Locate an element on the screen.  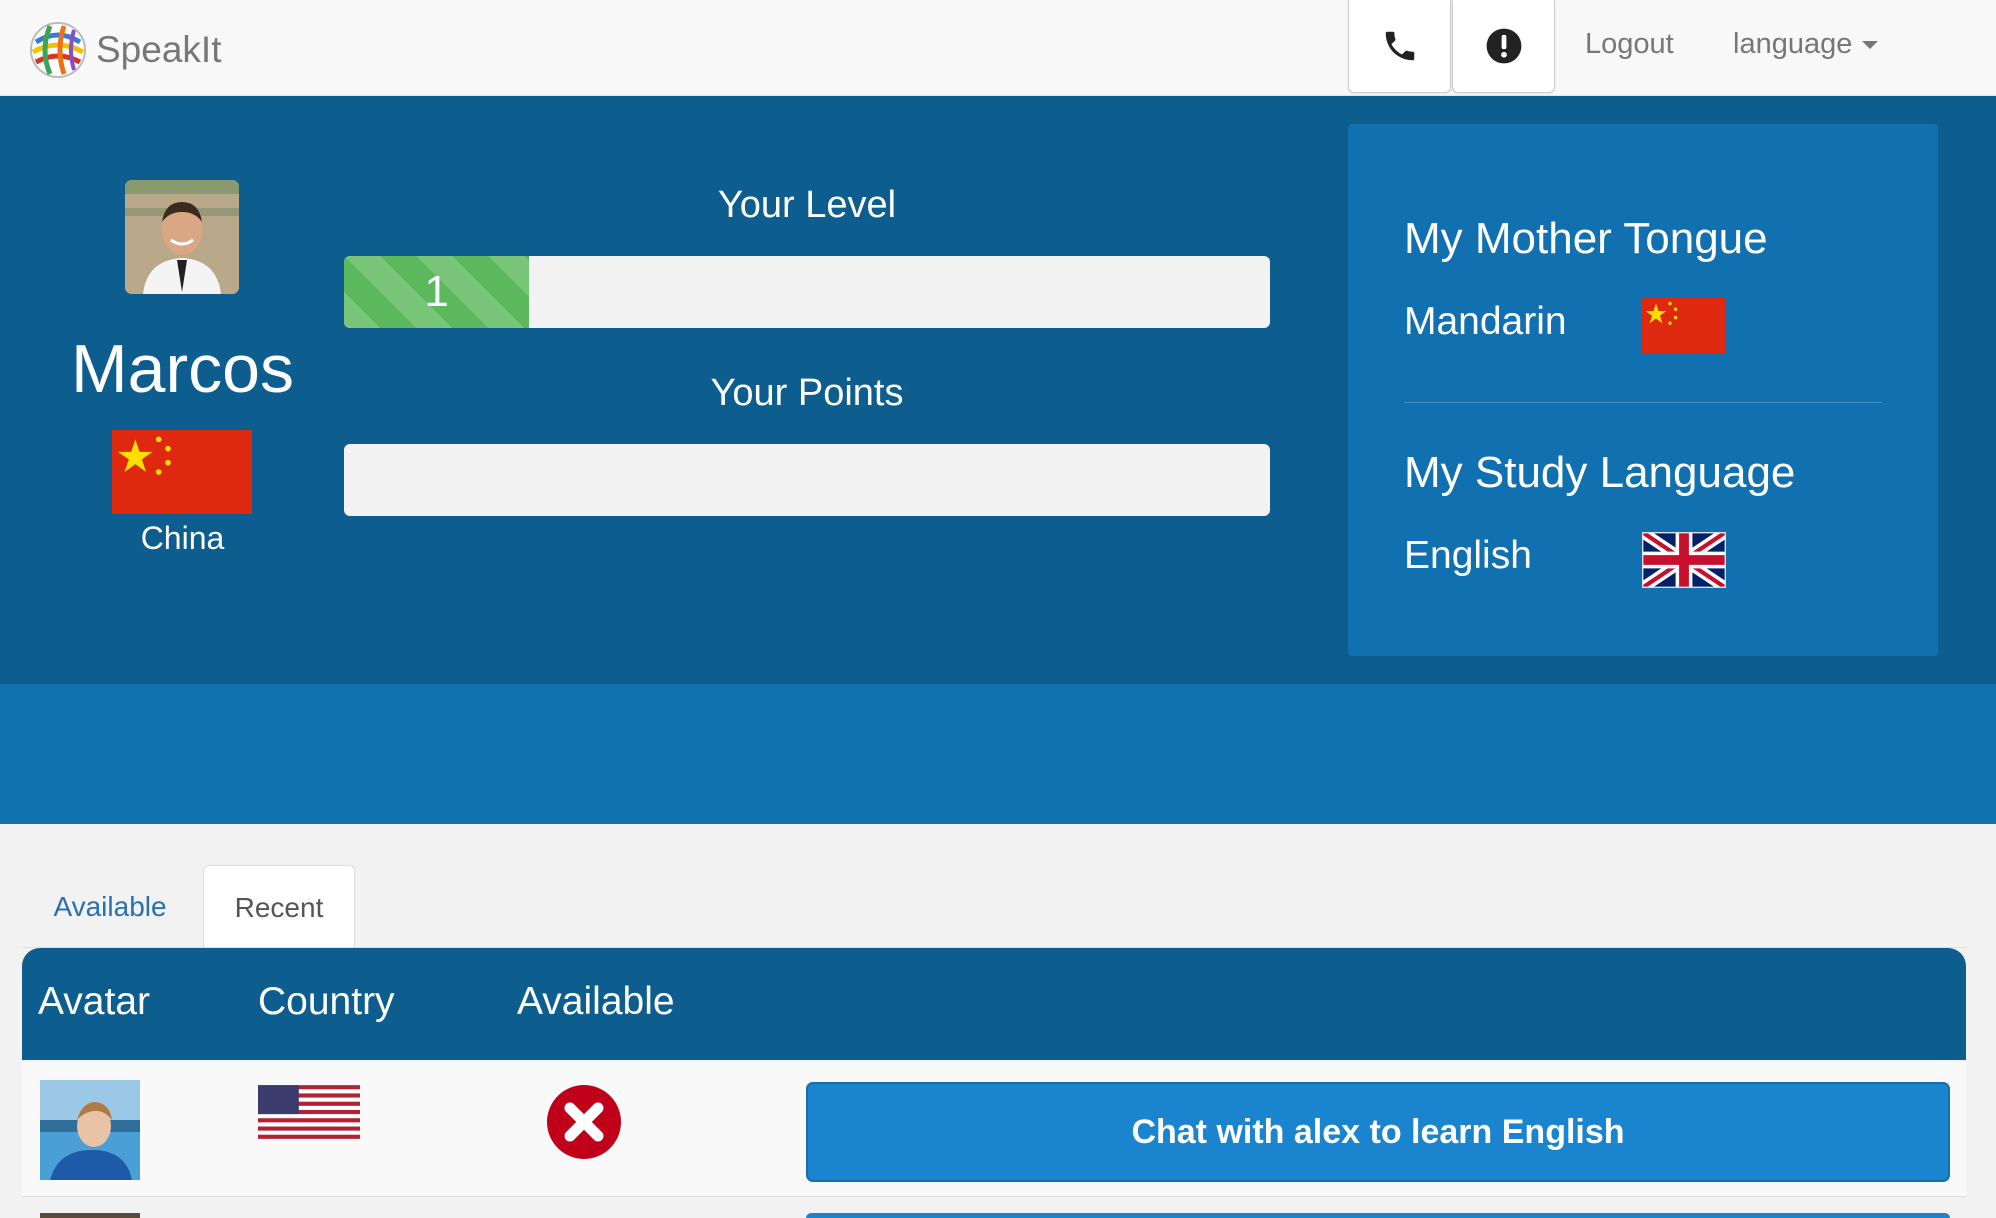
exclamation-circle-icon is located at coordinates (1503, 46).